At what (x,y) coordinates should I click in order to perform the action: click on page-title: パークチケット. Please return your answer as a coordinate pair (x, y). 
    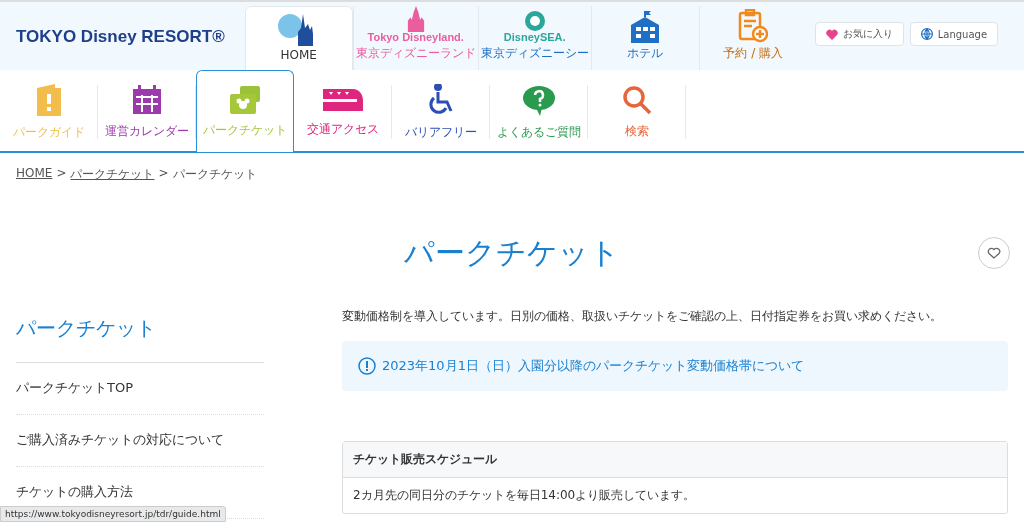
    Looking at the image, I should click on (512, 253).